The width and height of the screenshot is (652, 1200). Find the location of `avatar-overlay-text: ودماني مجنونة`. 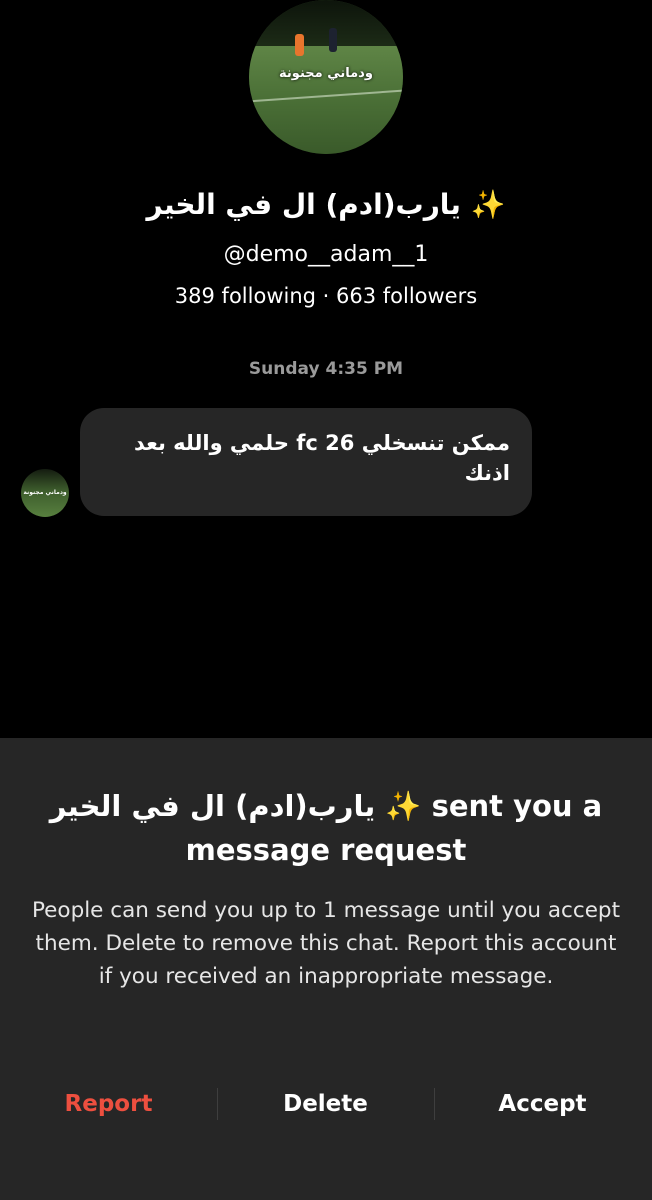

avatar-overlay-text: ودماني مجنونة is located at coordinates (326, 73).